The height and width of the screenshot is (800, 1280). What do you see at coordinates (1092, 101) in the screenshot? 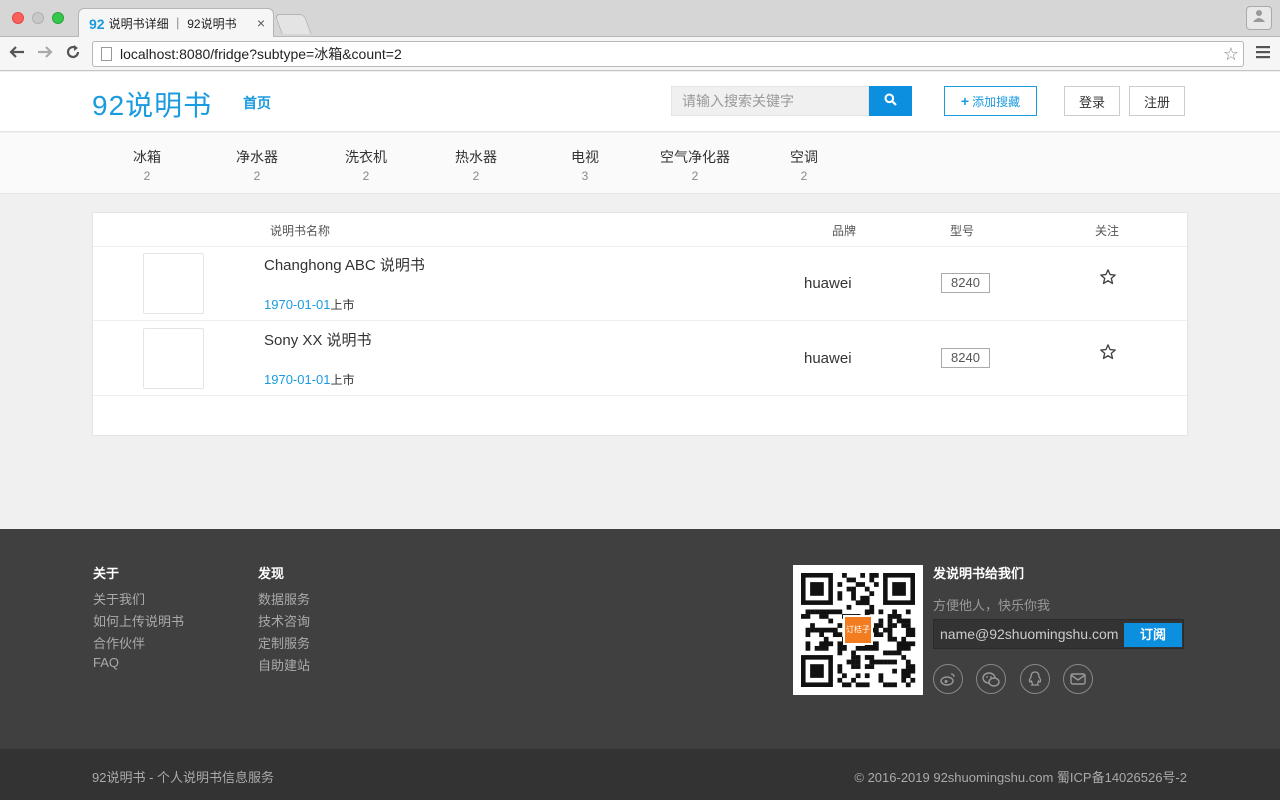
I see `login-button: 登录` at bounding box center [1092, 101].